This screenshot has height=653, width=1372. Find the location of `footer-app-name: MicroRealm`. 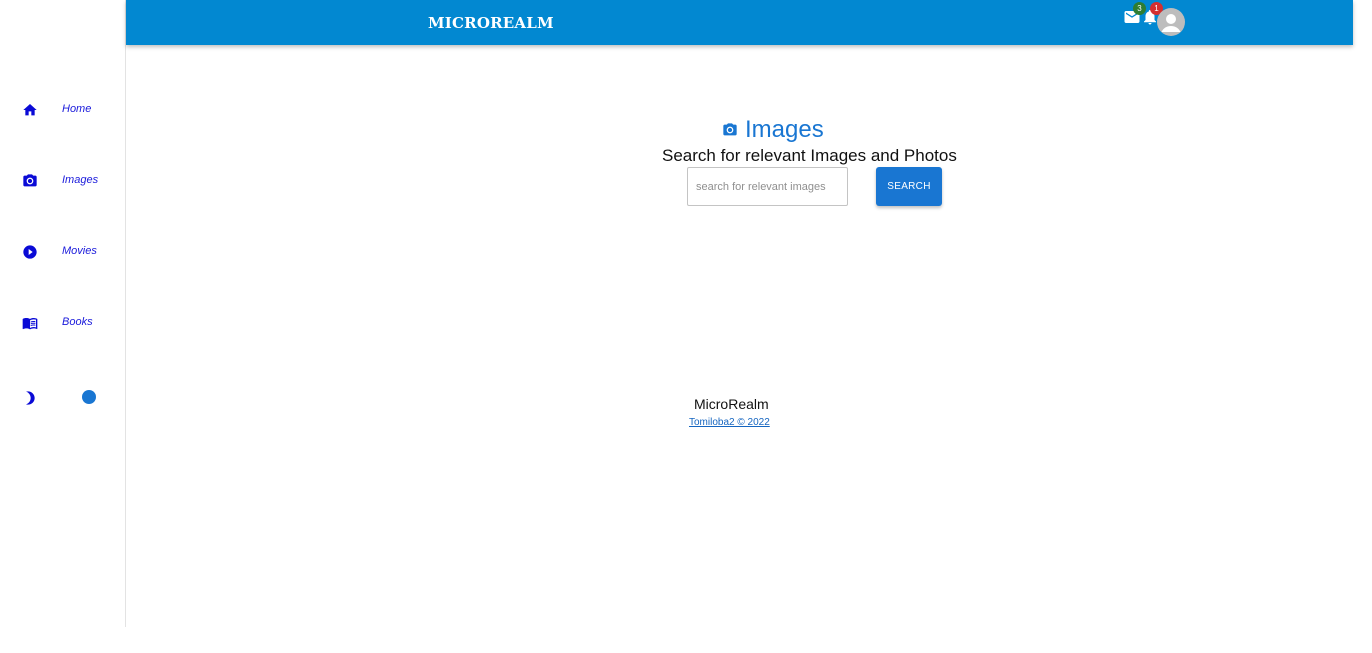

footer-app-name: MicroRealm is located at coordinates (731, 404).